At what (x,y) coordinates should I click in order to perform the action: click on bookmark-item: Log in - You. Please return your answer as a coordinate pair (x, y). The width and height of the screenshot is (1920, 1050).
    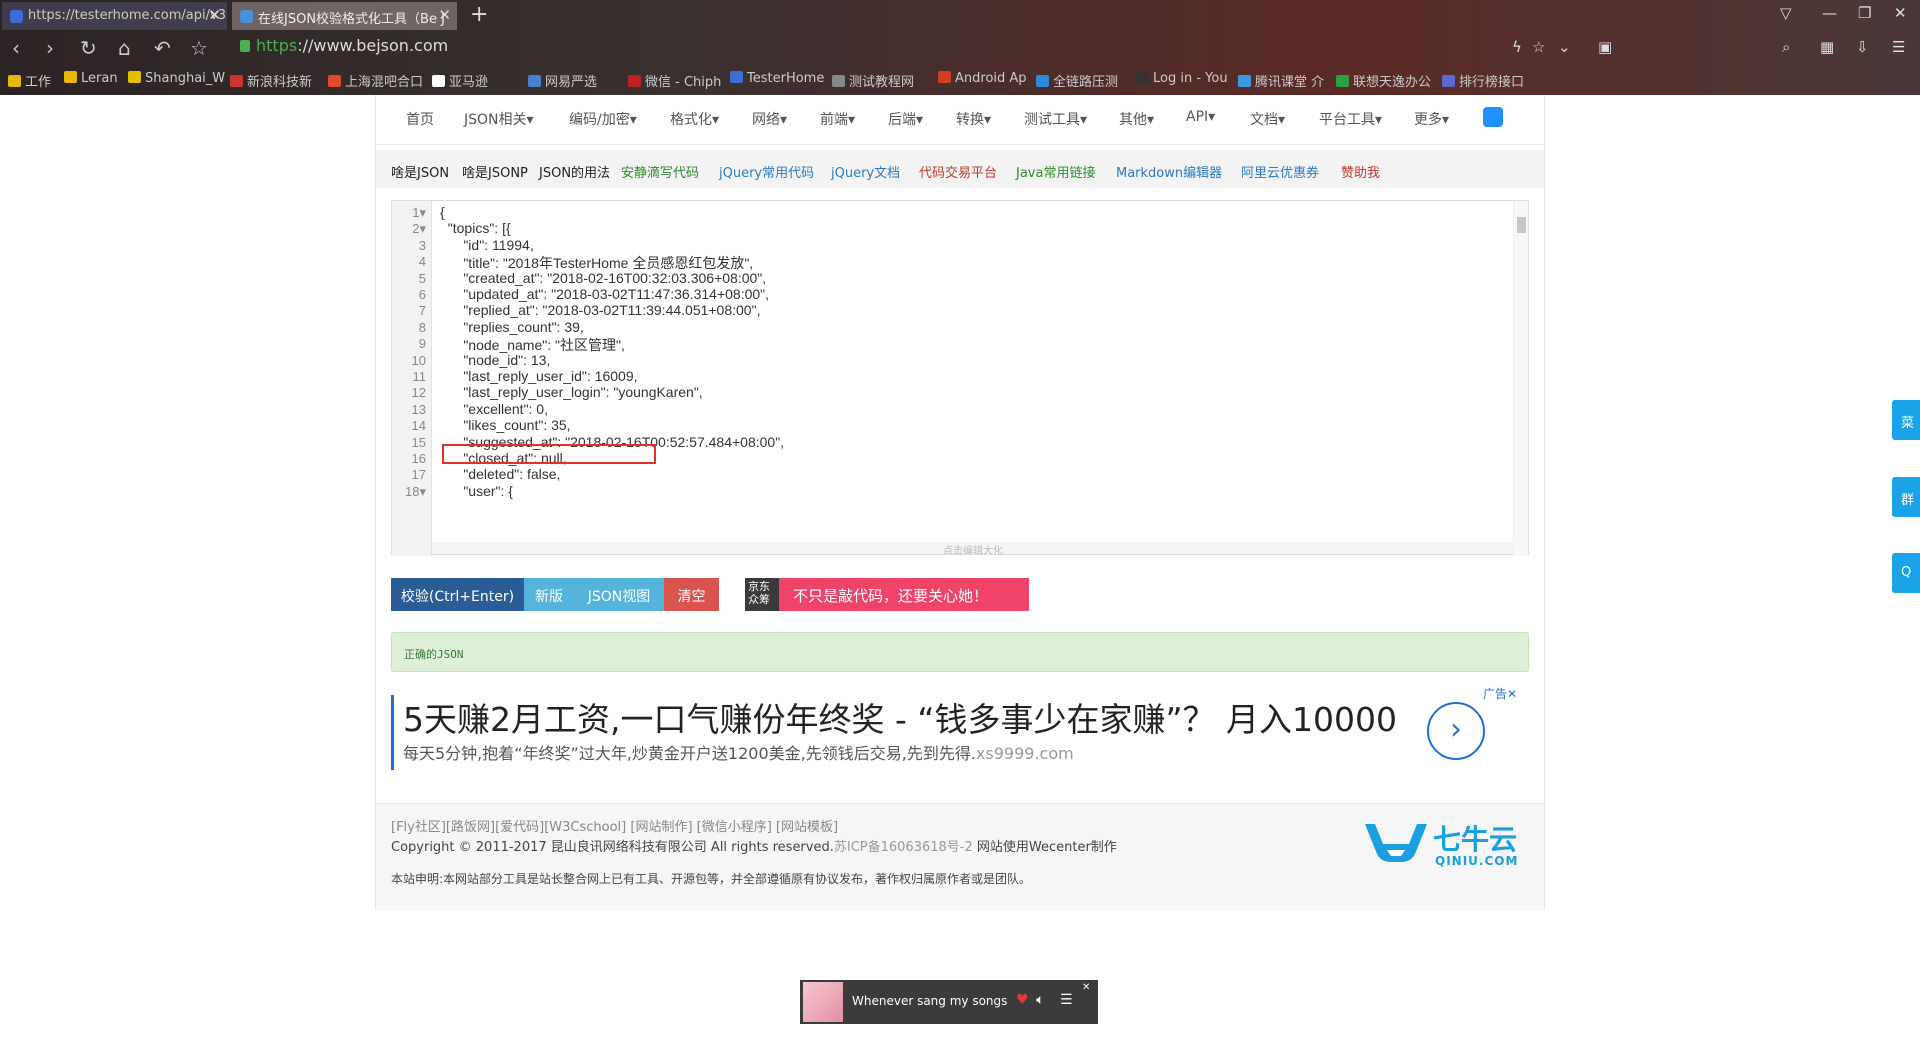
    Looking at the image, I should click on (1182, 78).